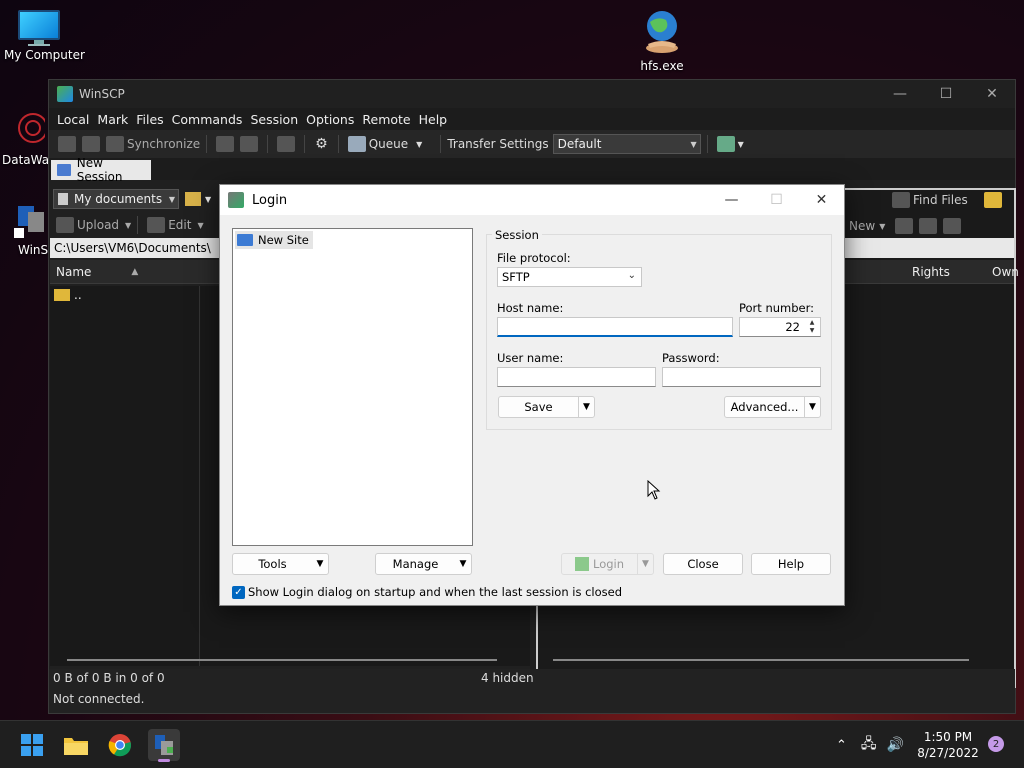 This screenshot has height=768, width=1024. I want to click on clock: 1:50 PM 8/27/2022, so click(948, 745).